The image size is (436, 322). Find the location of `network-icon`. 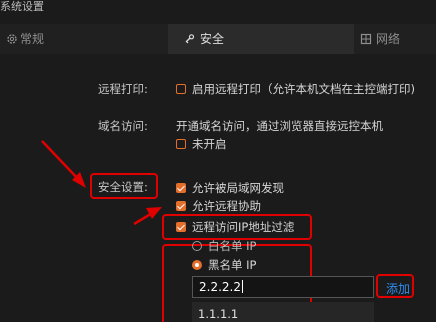

network-icon is located at coordinates (366, 39).